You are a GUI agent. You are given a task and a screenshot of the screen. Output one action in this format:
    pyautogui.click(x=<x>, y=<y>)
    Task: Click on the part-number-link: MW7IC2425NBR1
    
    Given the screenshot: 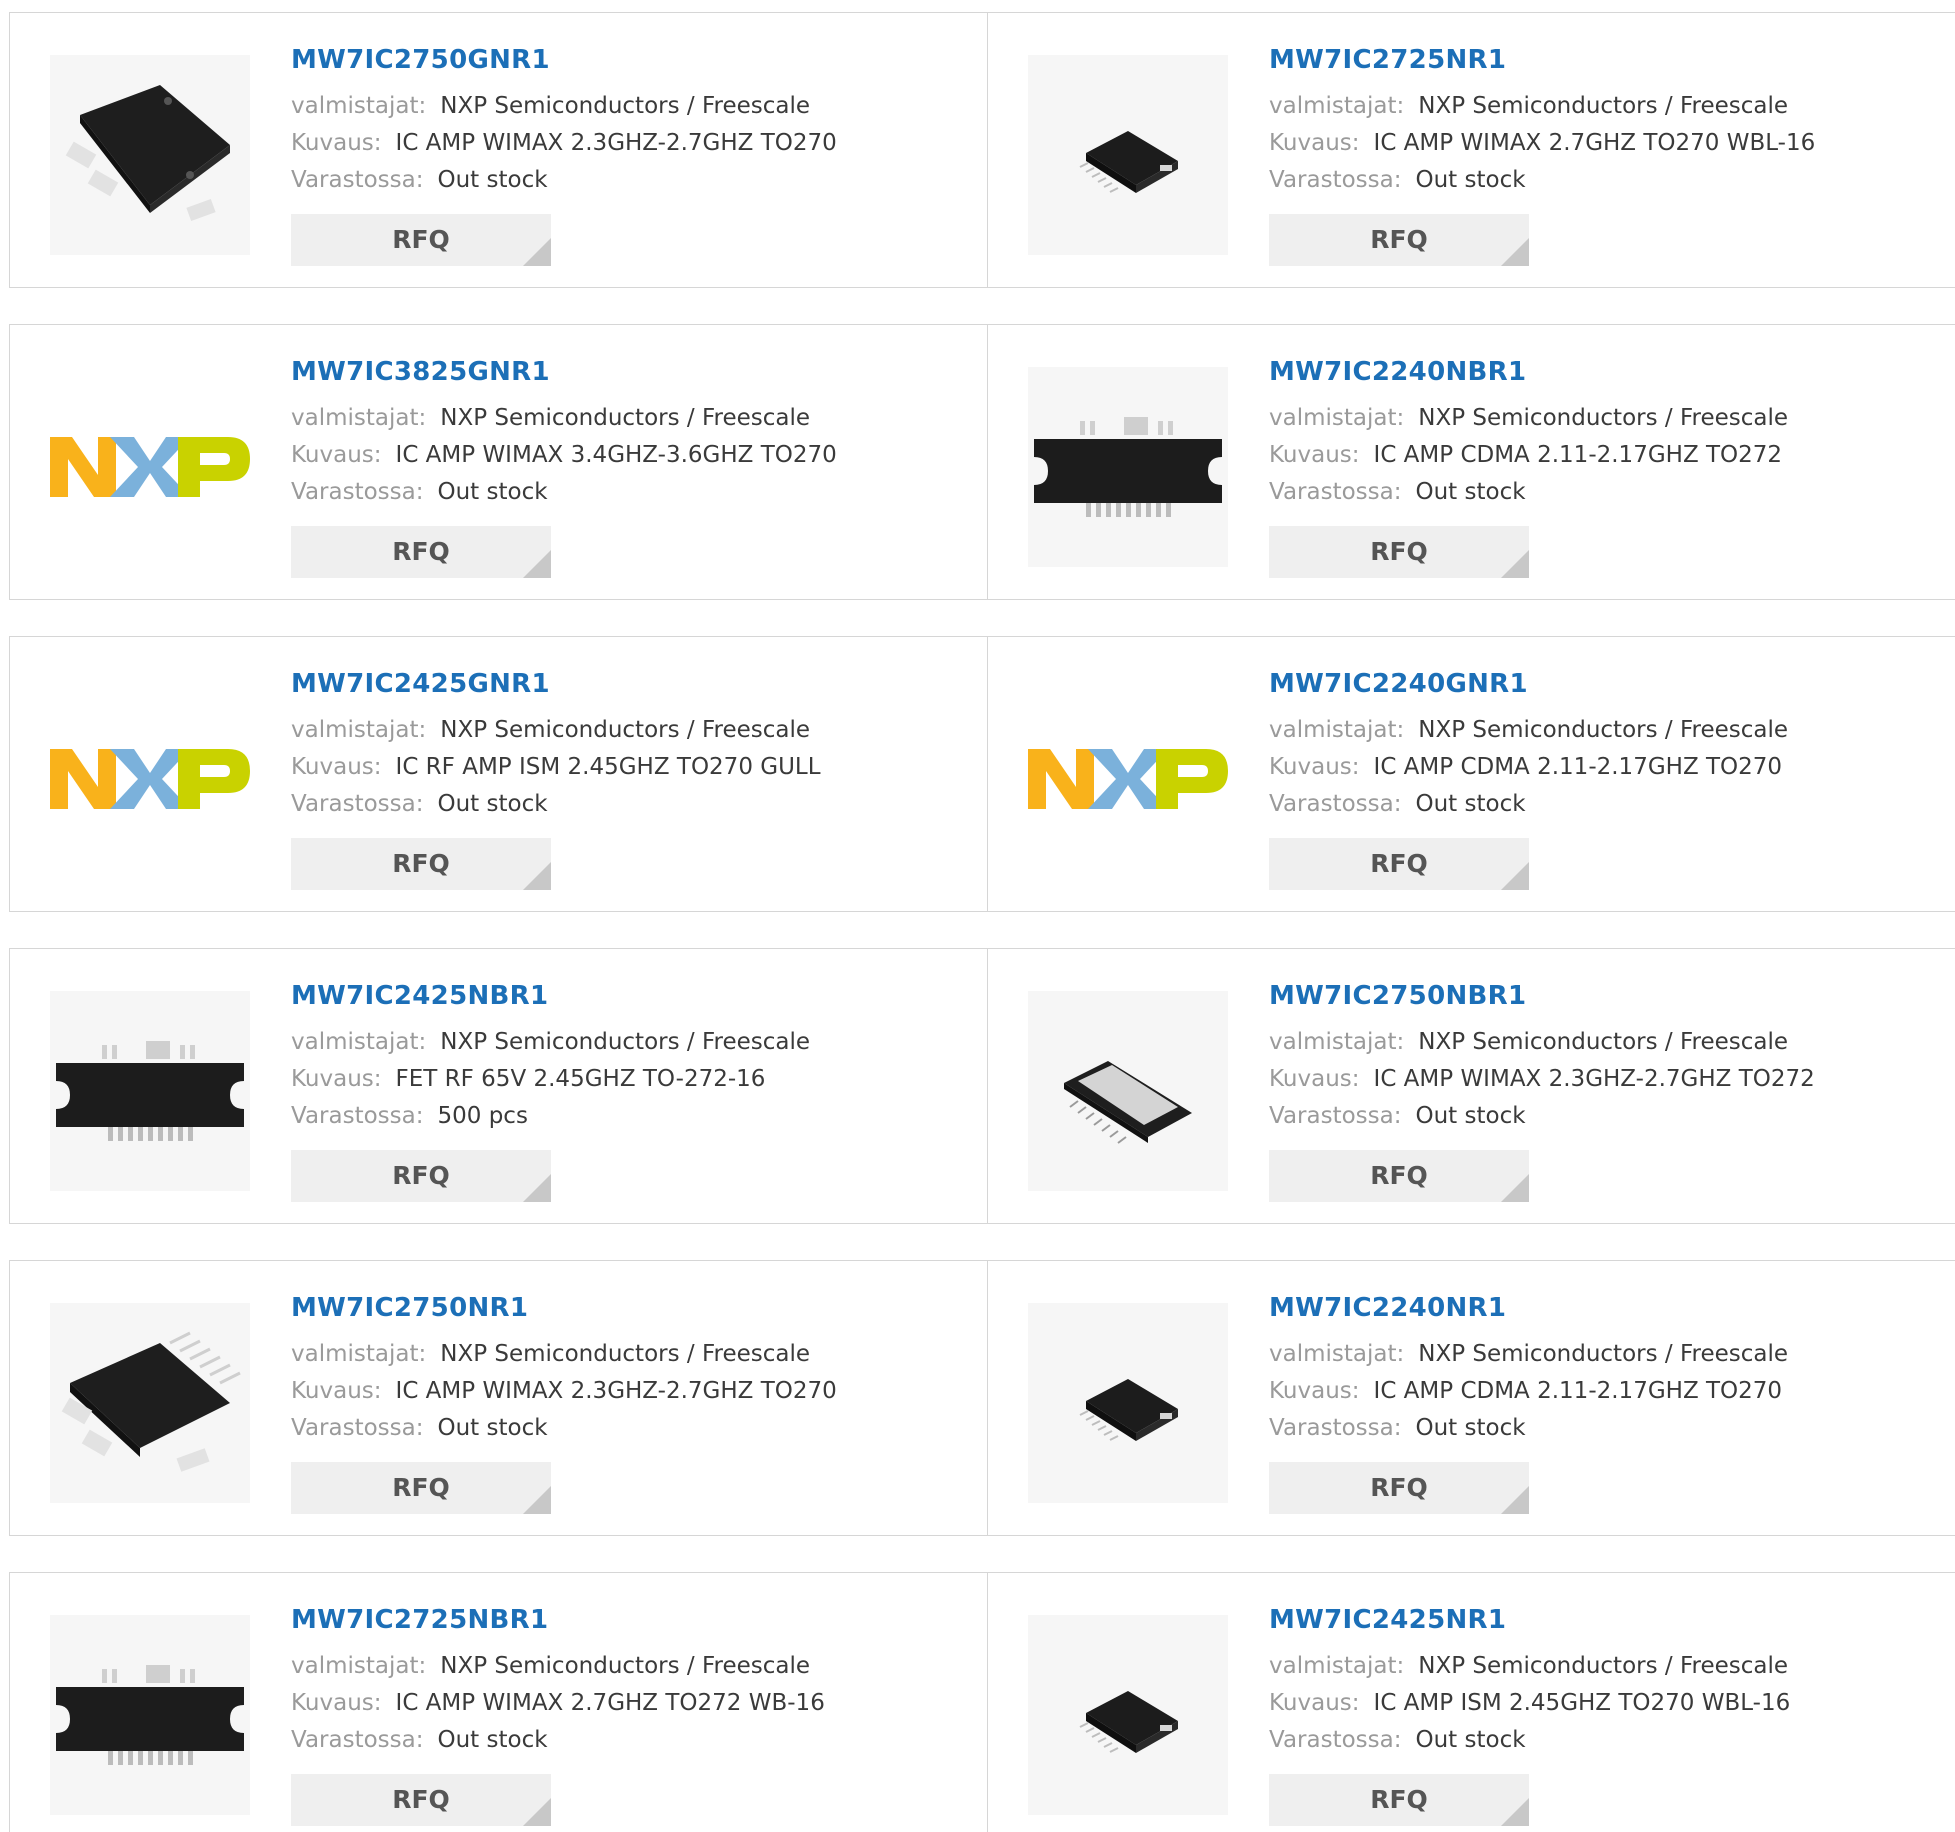 What is the action you would take?
    pyautogui.click(x=419, y=996)
    